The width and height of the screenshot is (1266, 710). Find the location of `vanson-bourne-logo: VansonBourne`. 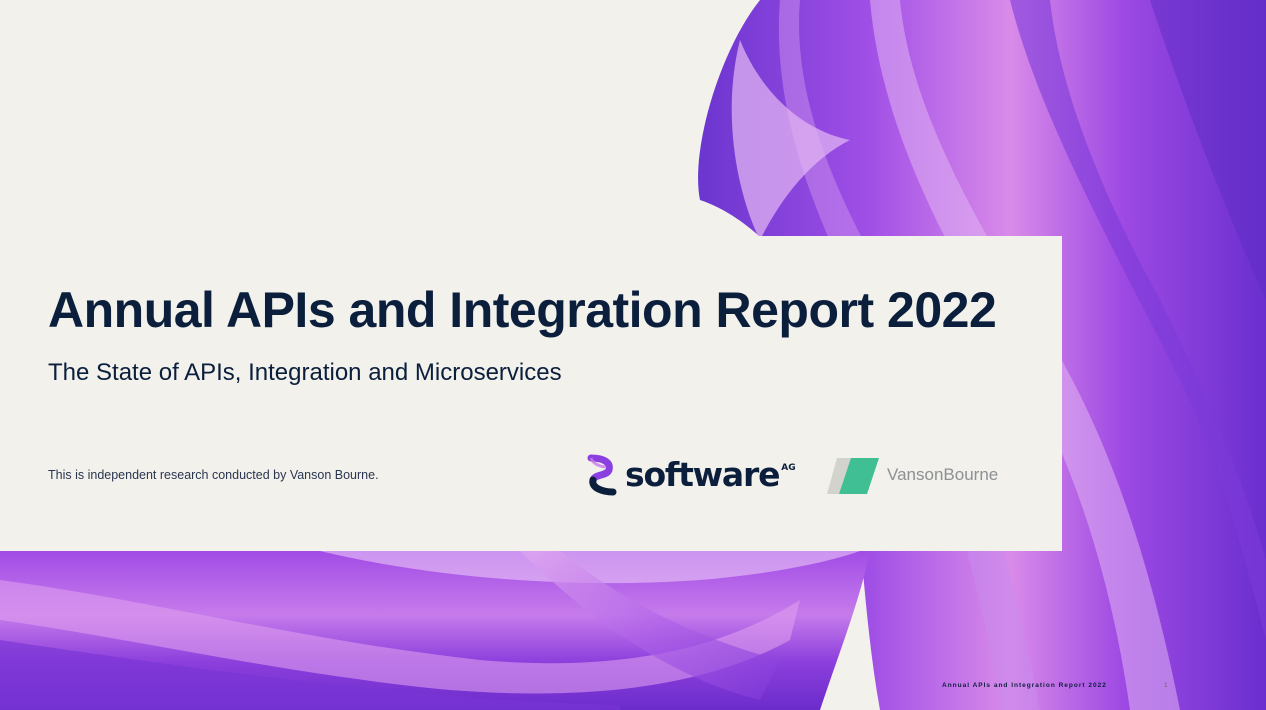

vanson-bourne-logo: VansonBourne is located at coordinates (910, 475).